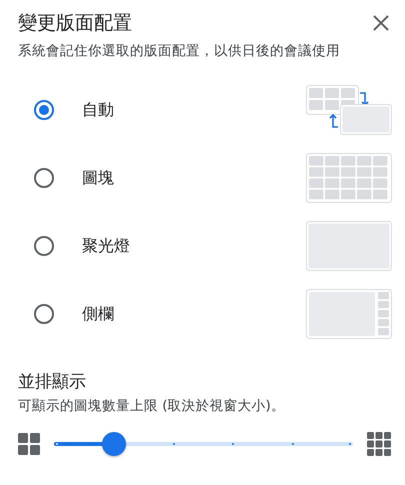 The width and height of the screenshot is (405, 485). Describe the element at coordinates (52, 382) in the screenshot. I see `section-title: 並排顯示` at that location.